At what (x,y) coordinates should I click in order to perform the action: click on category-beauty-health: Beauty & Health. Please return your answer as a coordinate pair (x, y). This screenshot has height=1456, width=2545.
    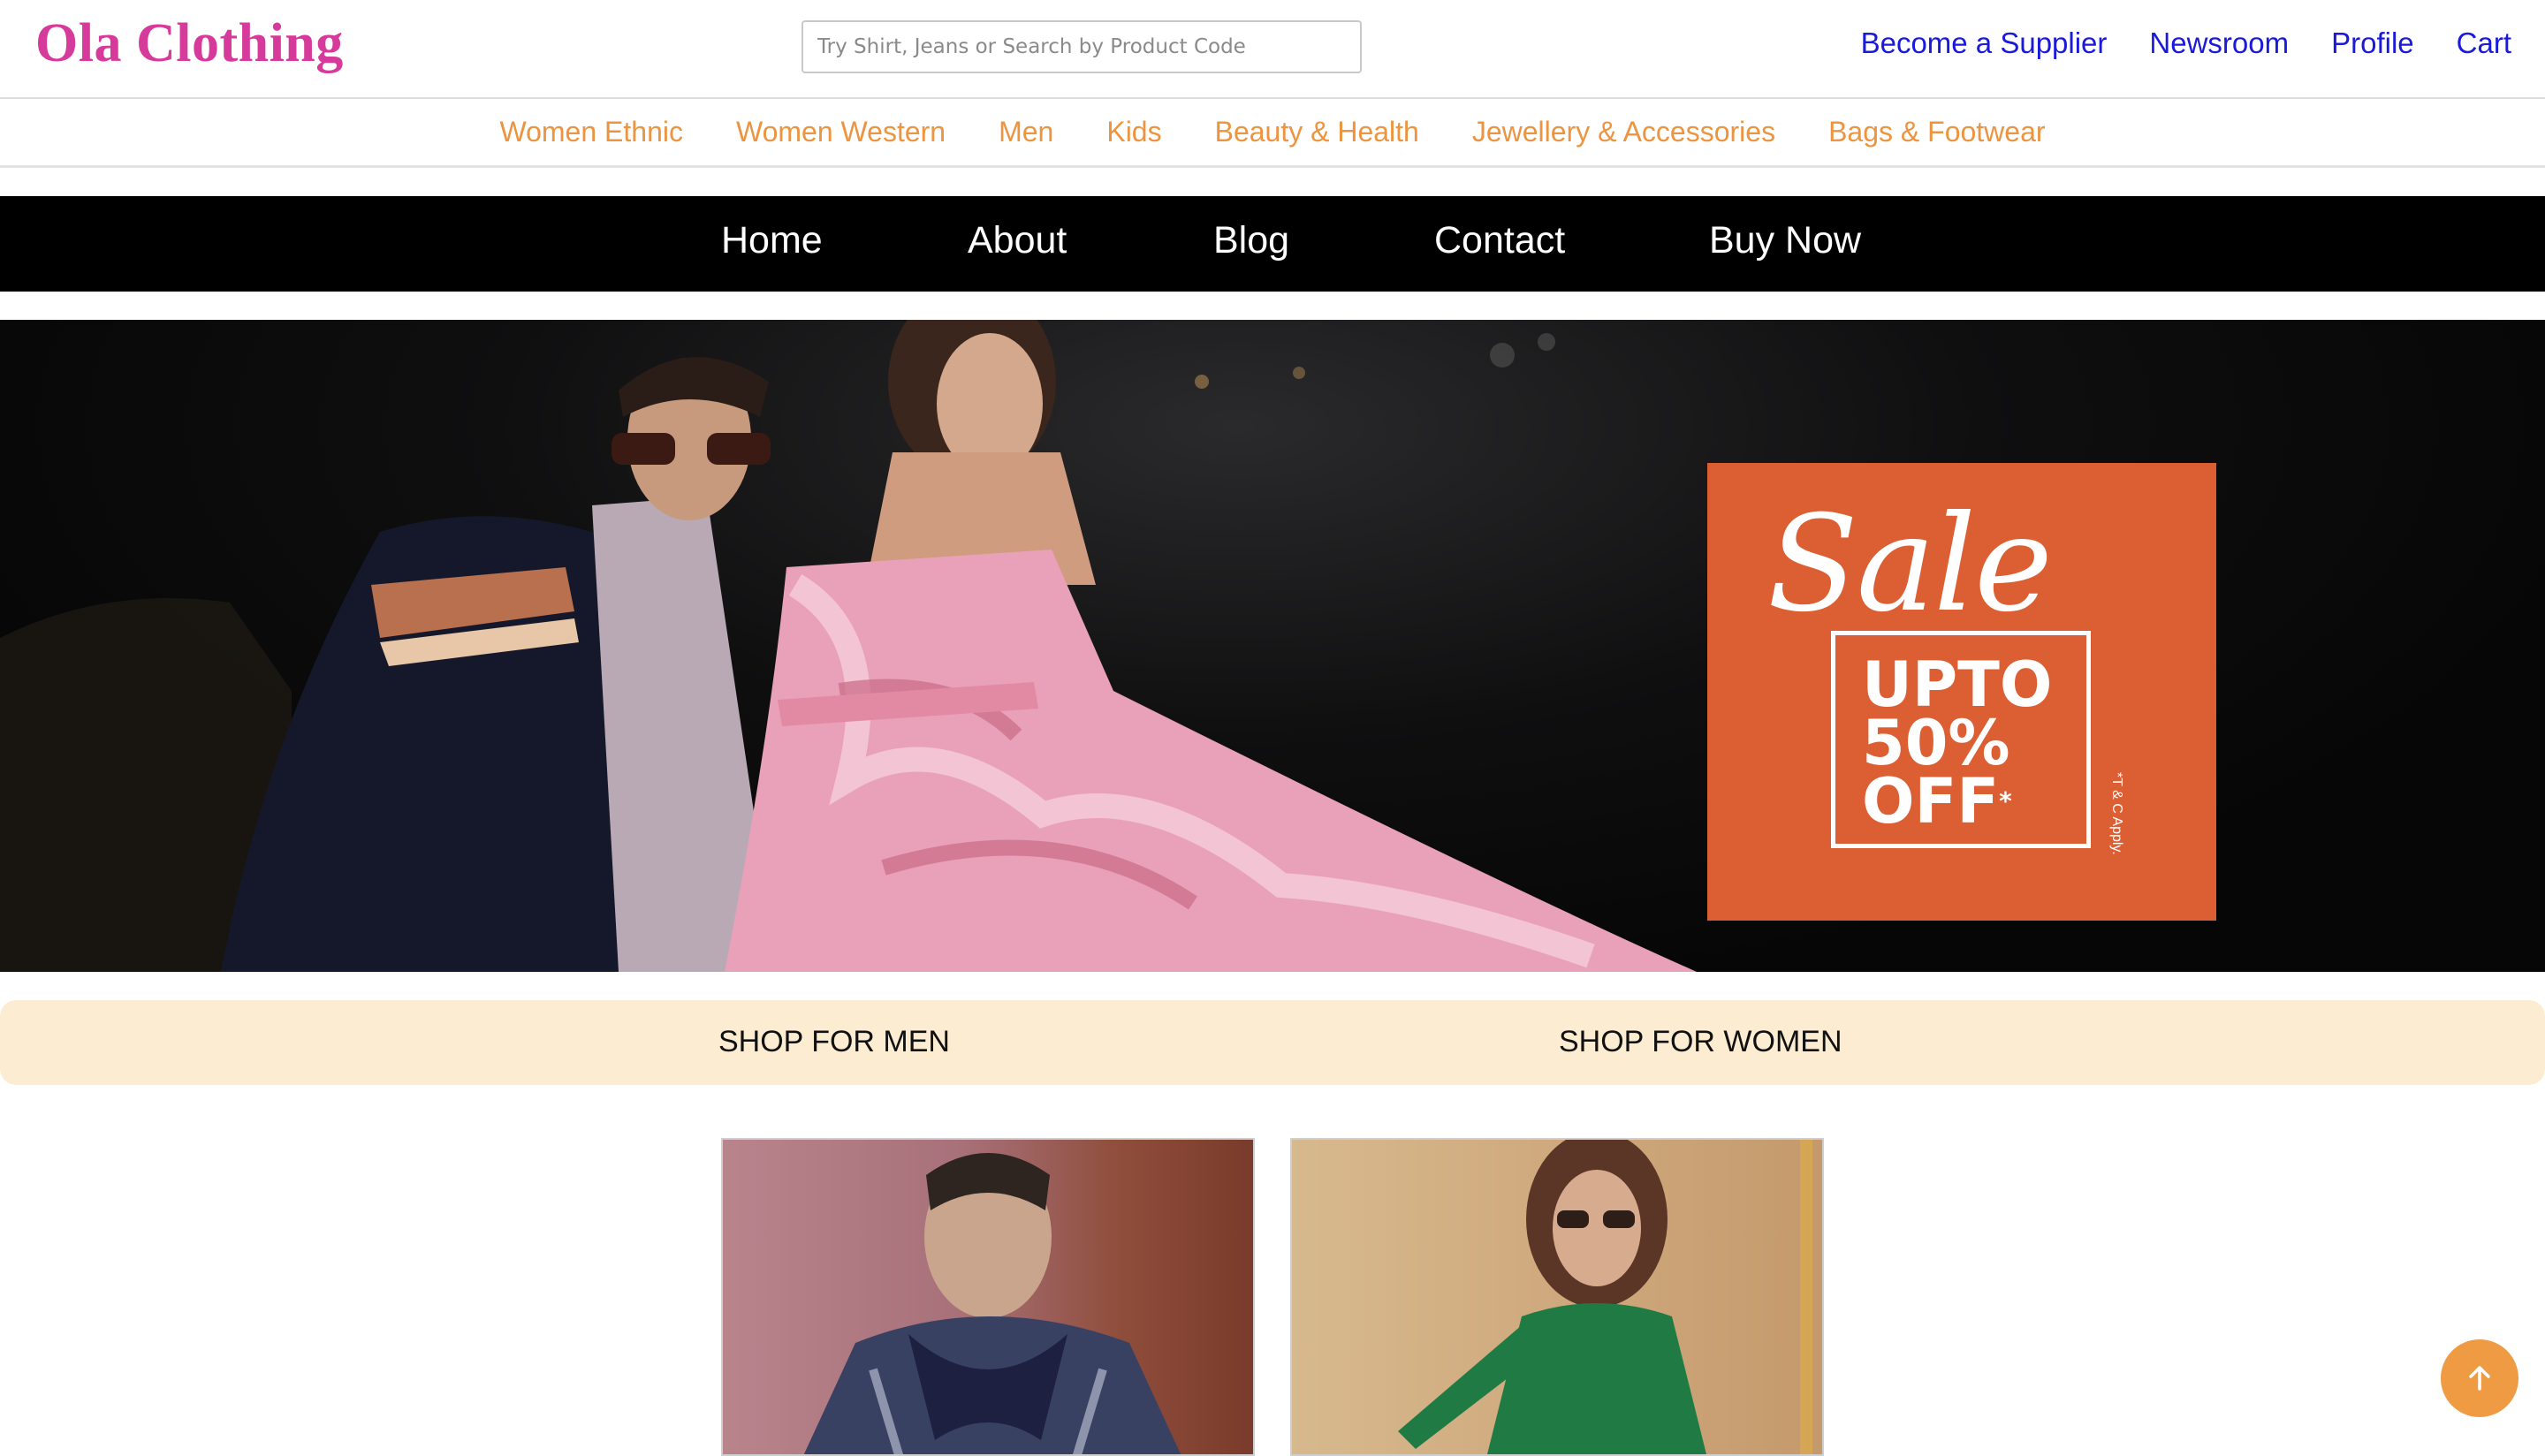
    Looking at the image, I should click on (1317, 132).